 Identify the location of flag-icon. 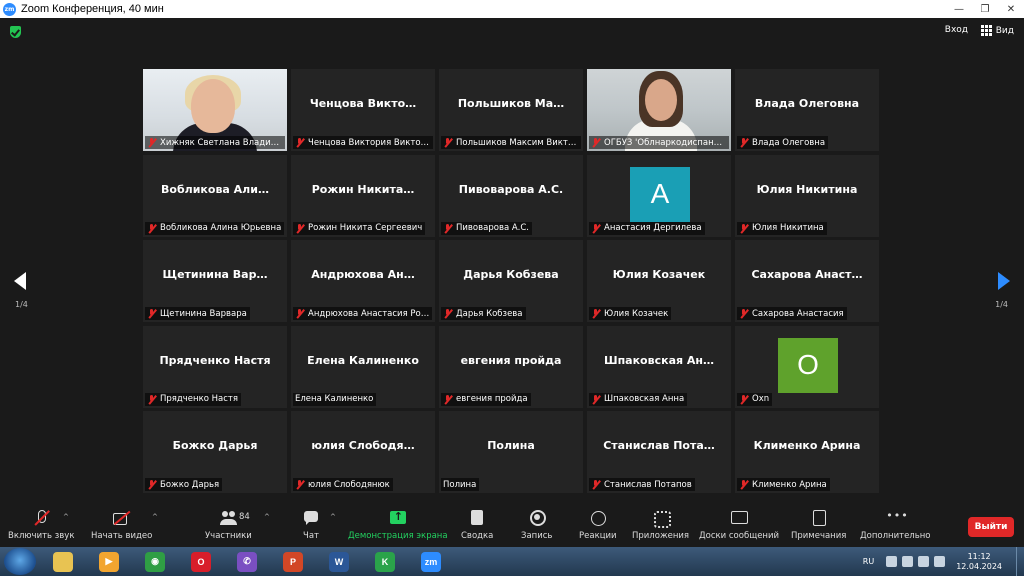
(924, 561).